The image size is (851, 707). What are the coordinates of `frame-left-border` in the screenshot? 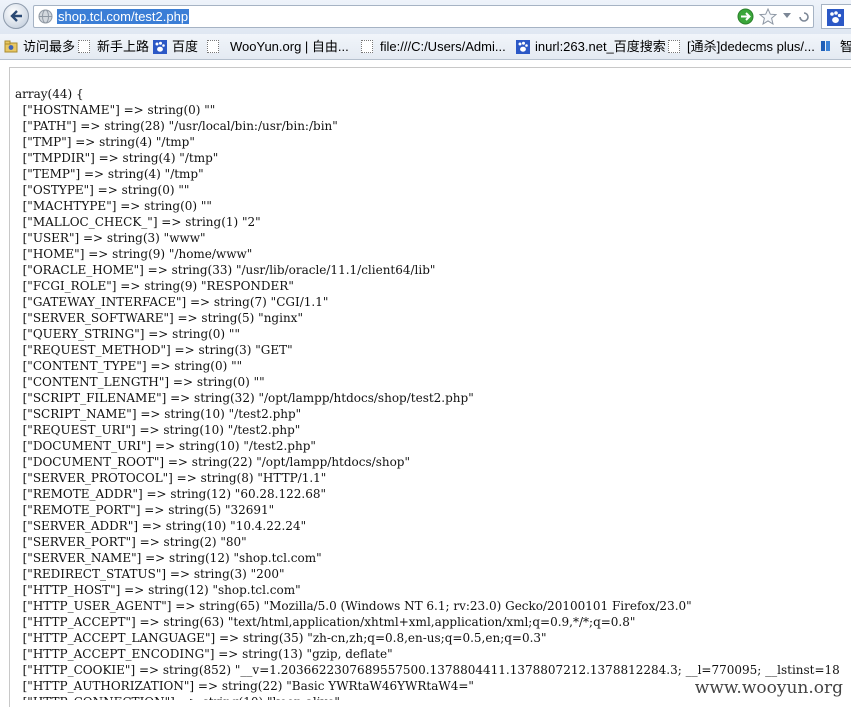 It's located at (9, 387).